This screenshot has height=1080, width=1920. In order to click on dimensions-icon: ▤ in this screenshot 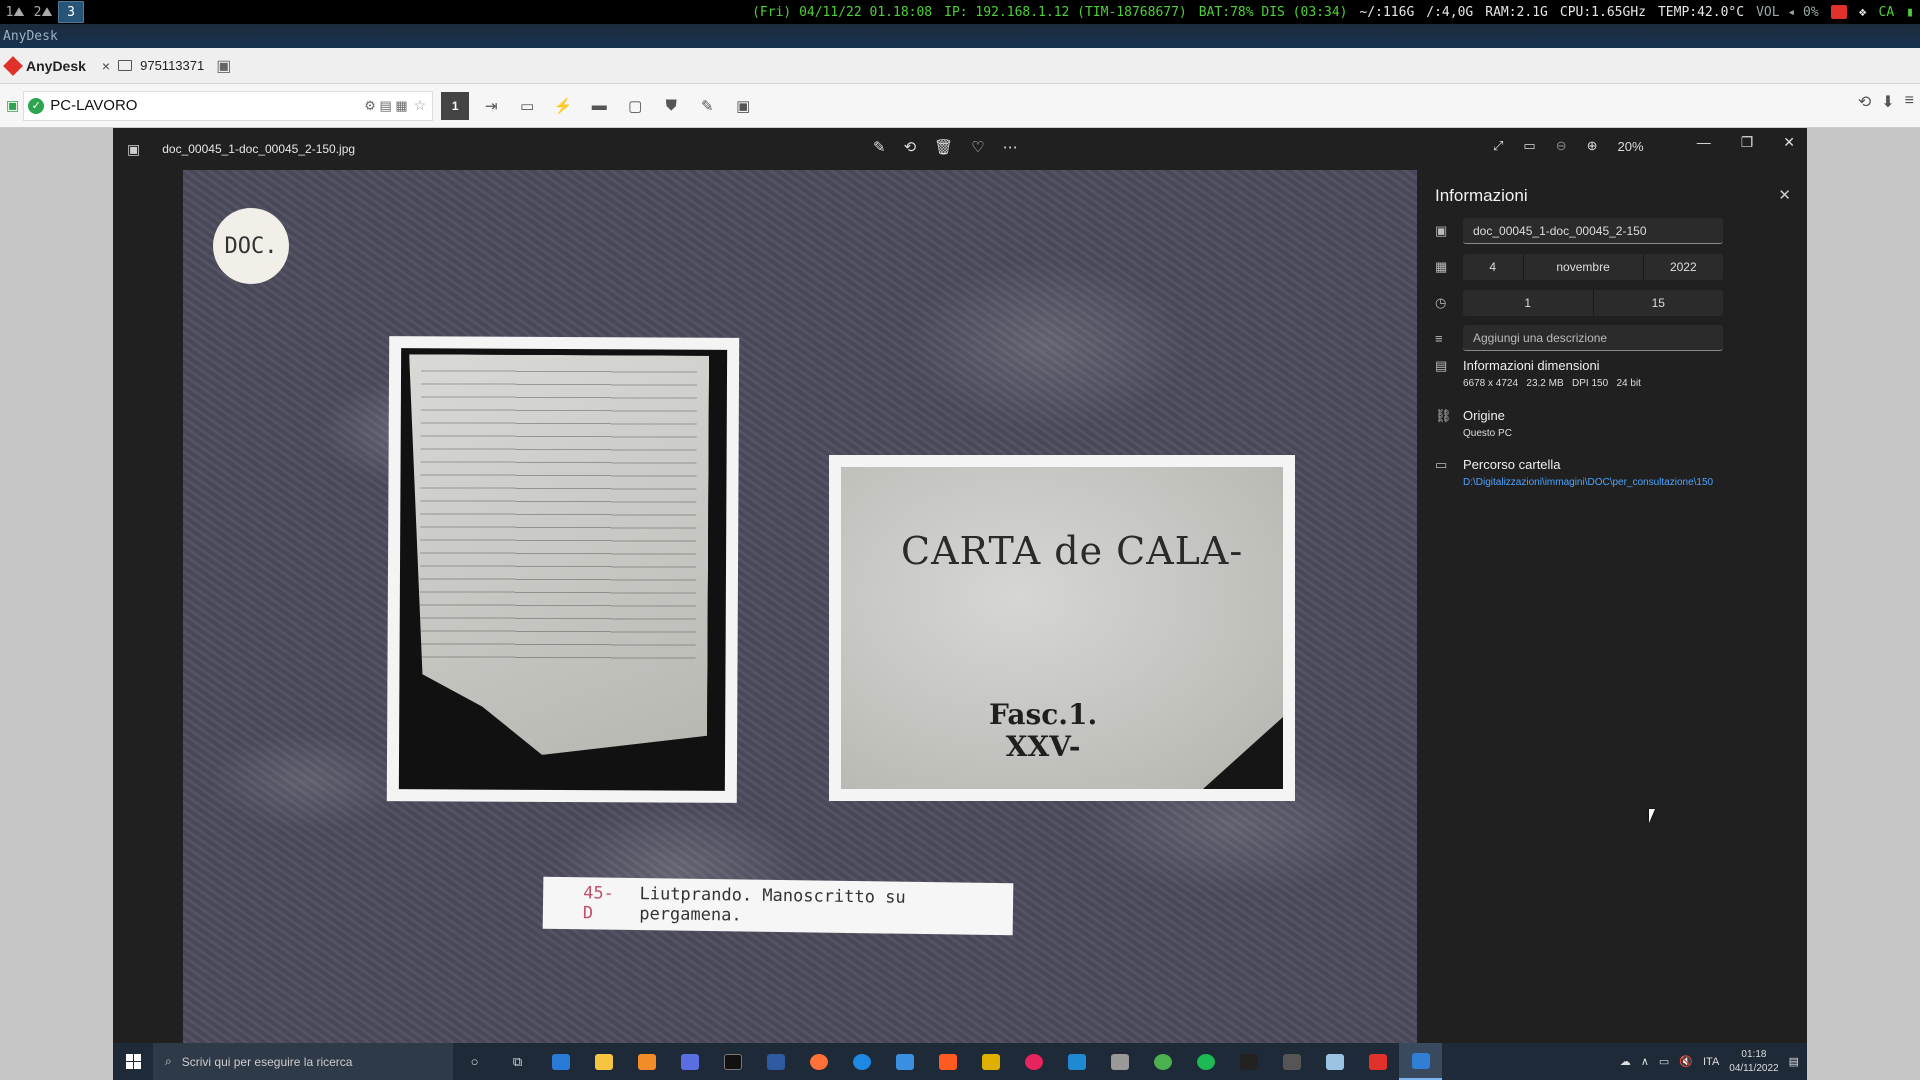, I will do `click(1441, 365)`.